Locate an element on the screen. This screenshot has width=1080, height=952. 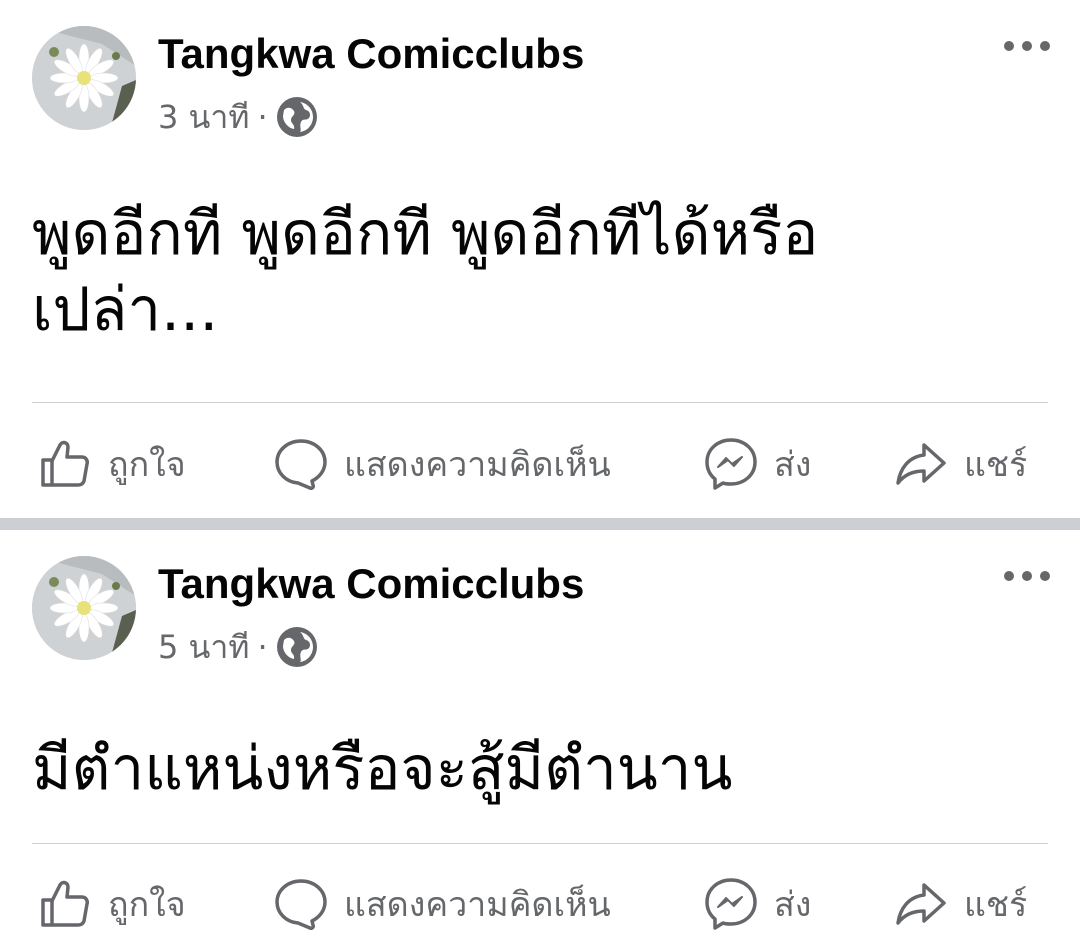
post-meta: 3 นาที · is located at coordinates (238, 117).